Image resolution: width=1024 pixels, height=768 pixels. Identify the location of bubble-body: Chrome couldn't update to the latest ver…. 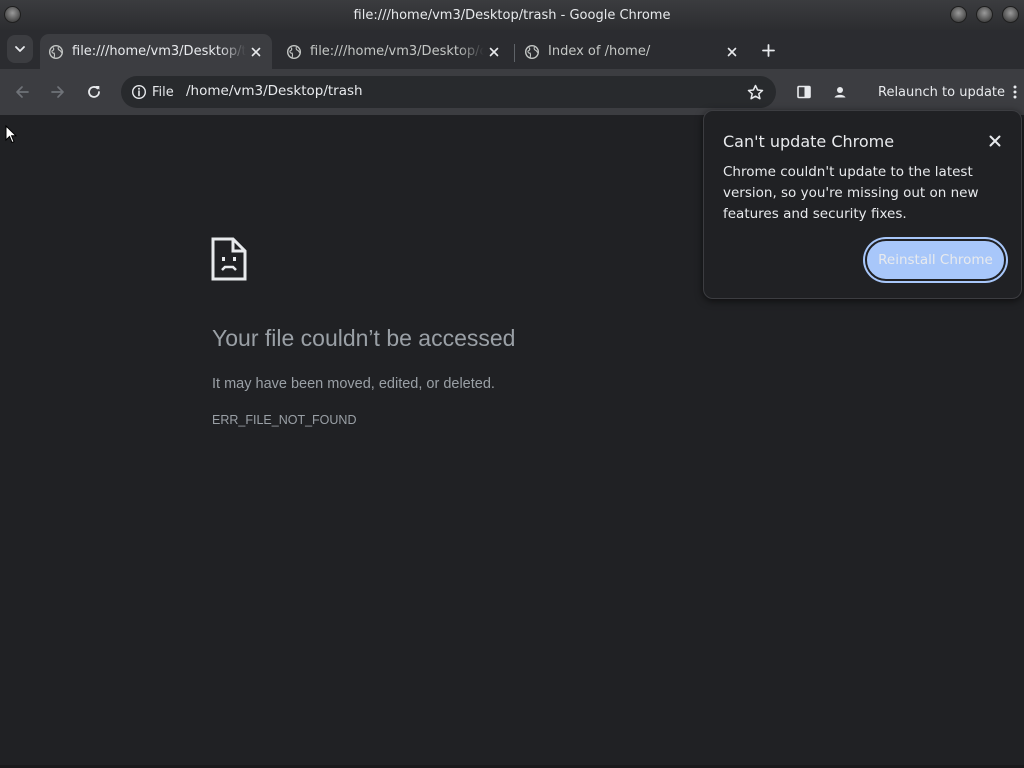
(851, 193).